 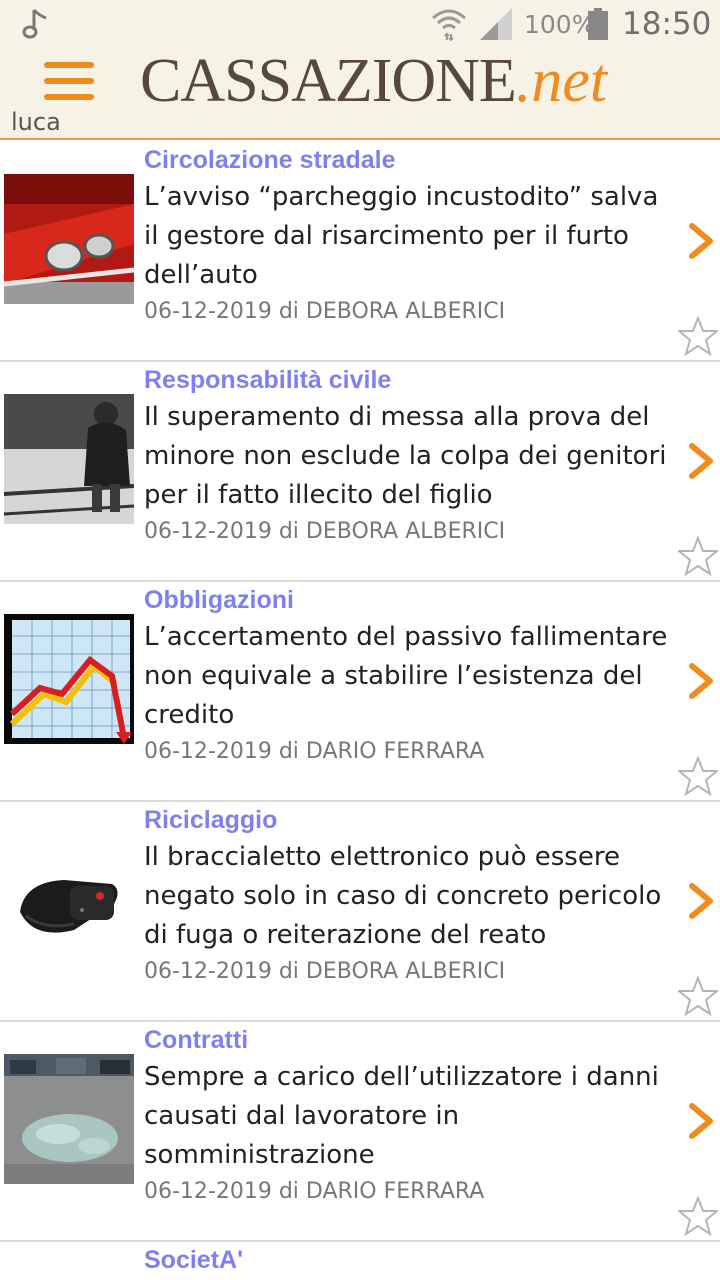 I want to click on wifi-icon, so click(x=449, y=25).